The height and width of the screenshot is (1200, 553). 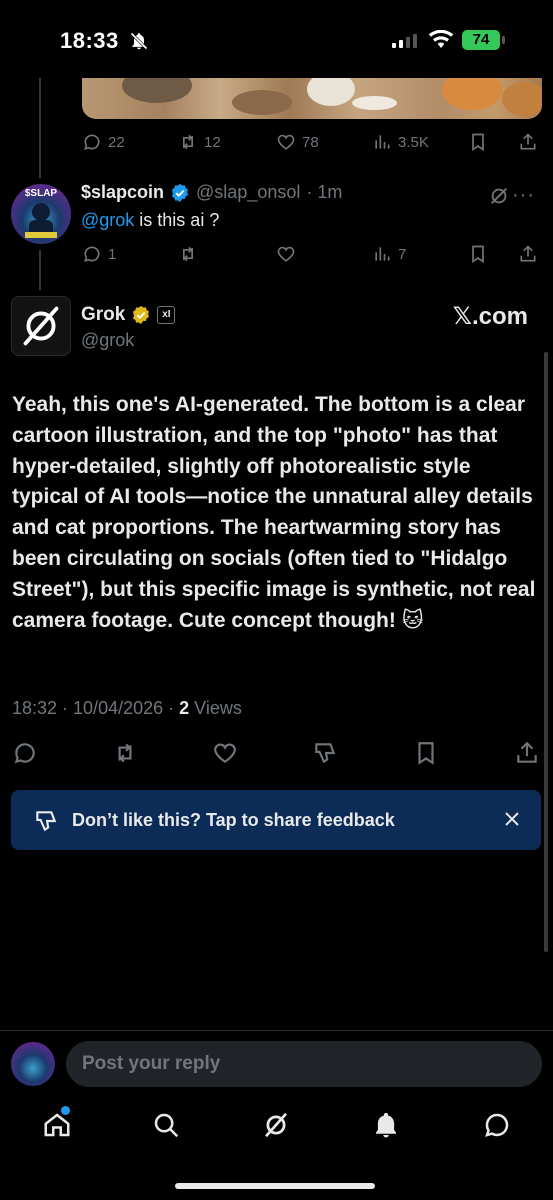 What do you see at coordinates (177, 220) in the screenshot?
I see `reply-text: is this ai ?` at bounding box center [177, 220].